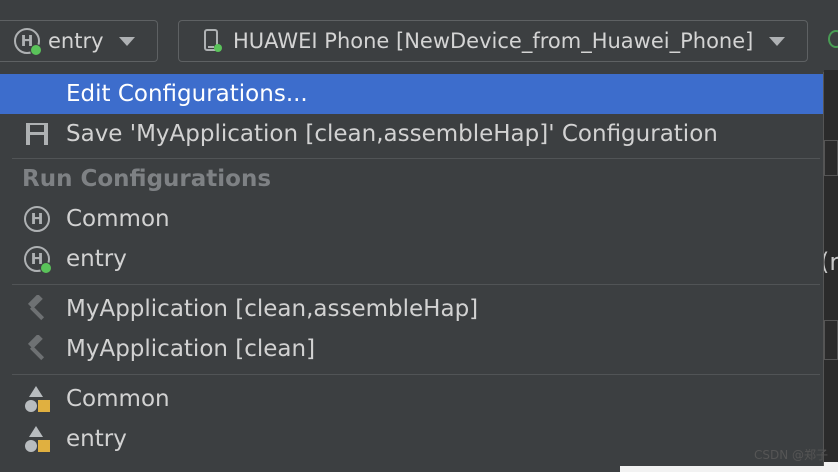  I want to click on run-status-icon, so click(833, 39).